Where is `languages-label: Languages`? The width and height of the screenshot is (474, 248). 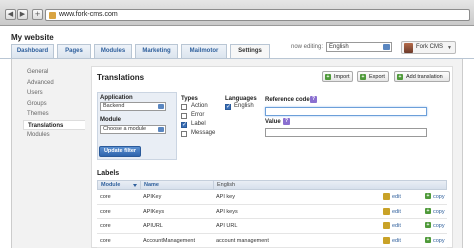 languages-label: Languages is located at coordinates (241, 99).